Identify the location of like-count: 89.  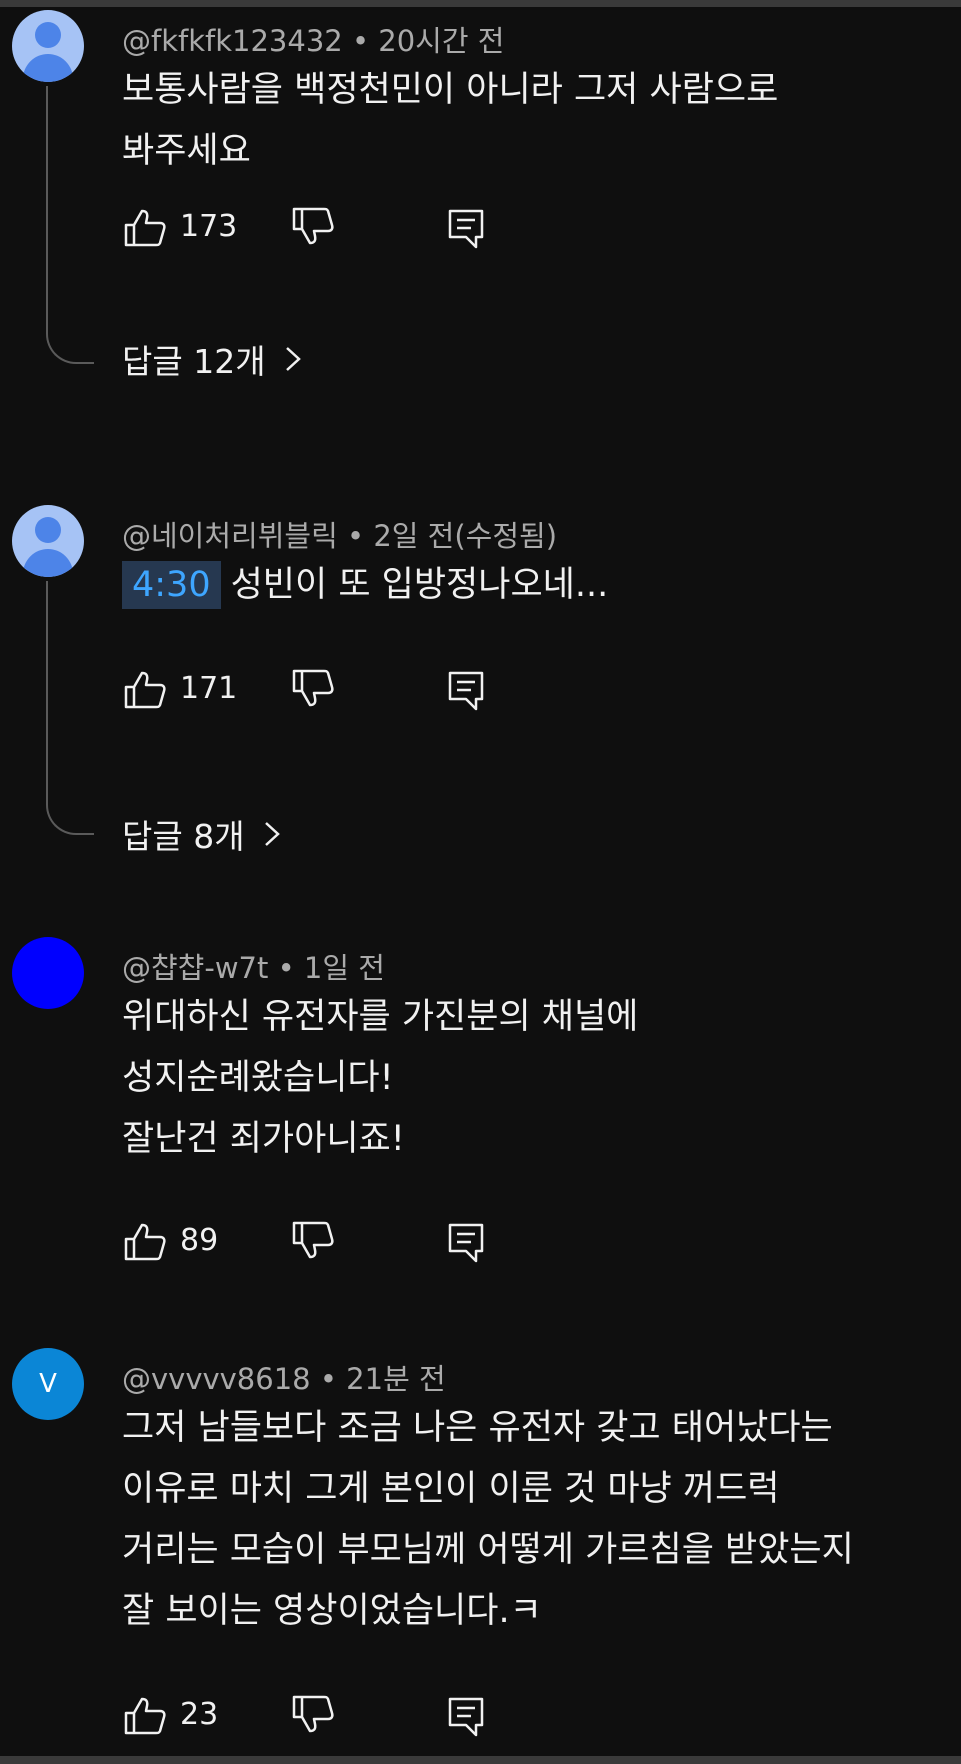
(199, 1240).